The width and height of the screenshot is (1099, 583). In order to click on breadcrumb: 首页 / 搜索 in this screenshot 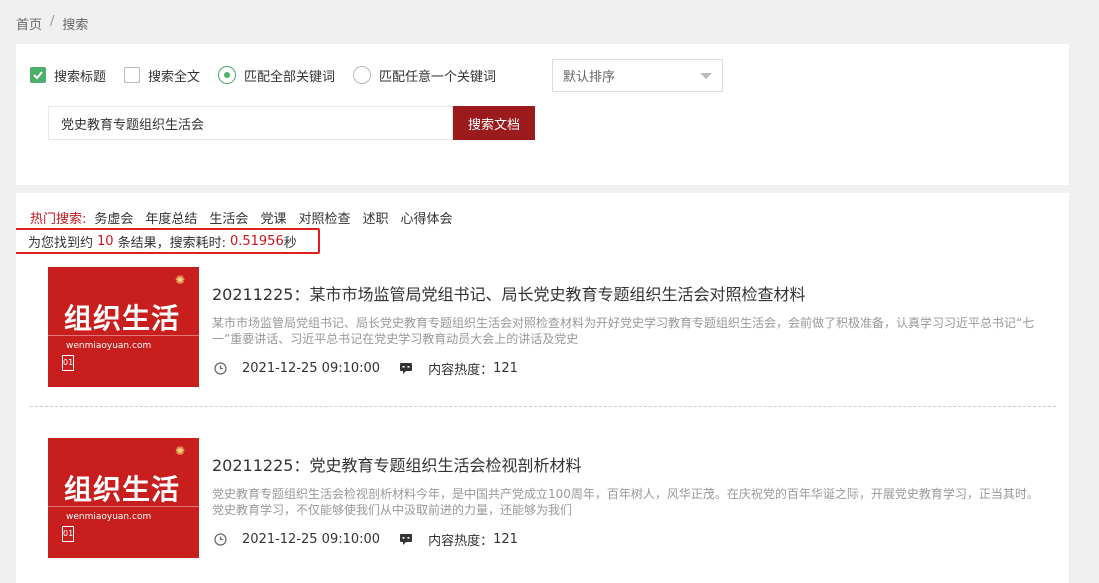, I will do `click(52, 23)`.